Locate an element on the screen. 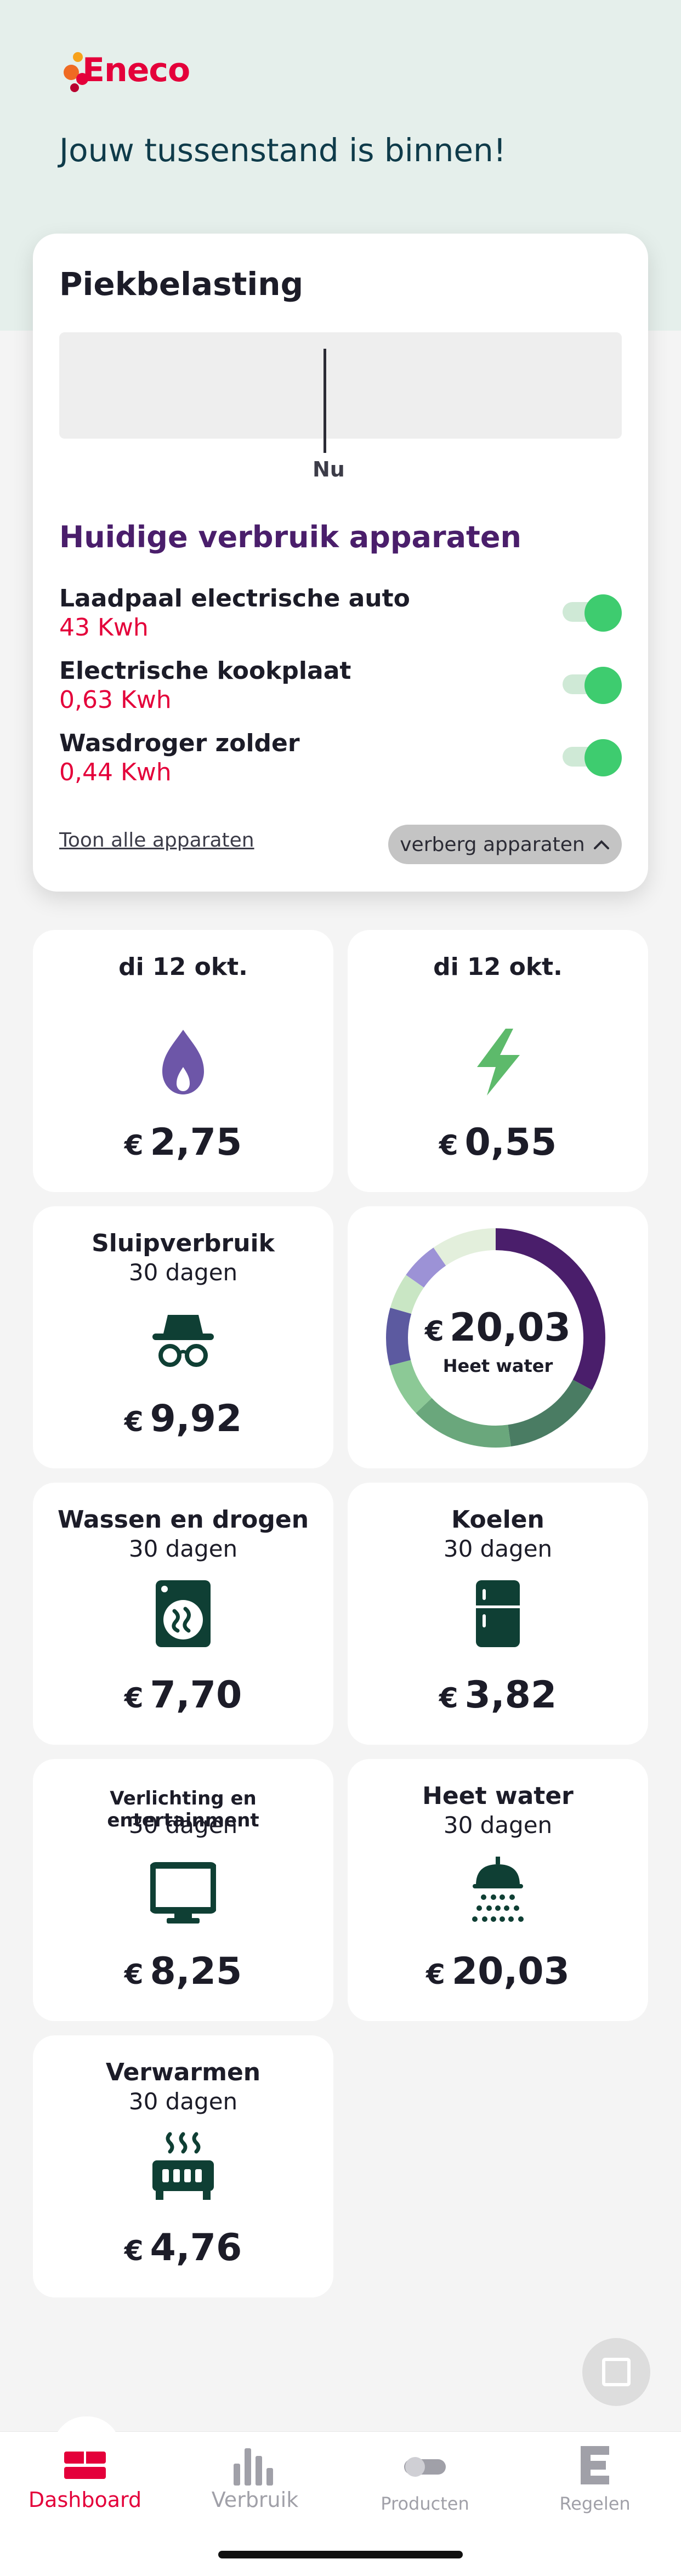 The width and height of the screenshot is (681, 2576). peak-chart is located at coordinates (340, 386).